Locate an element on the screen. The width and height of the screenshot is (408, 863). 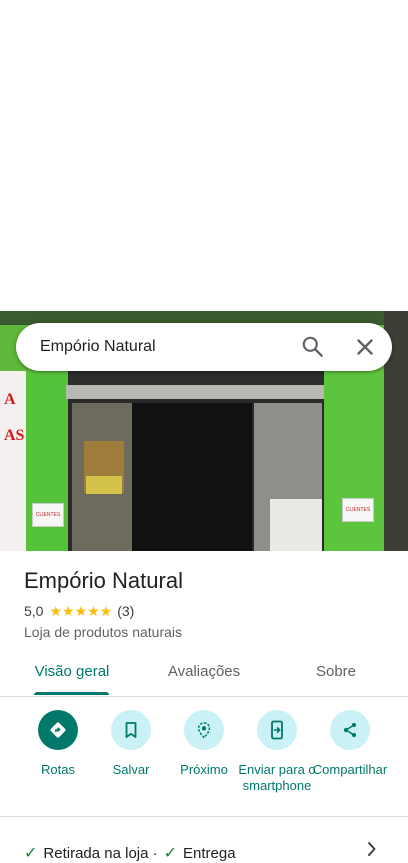
tab-about: Sobre is located at coordinates (336, 673).